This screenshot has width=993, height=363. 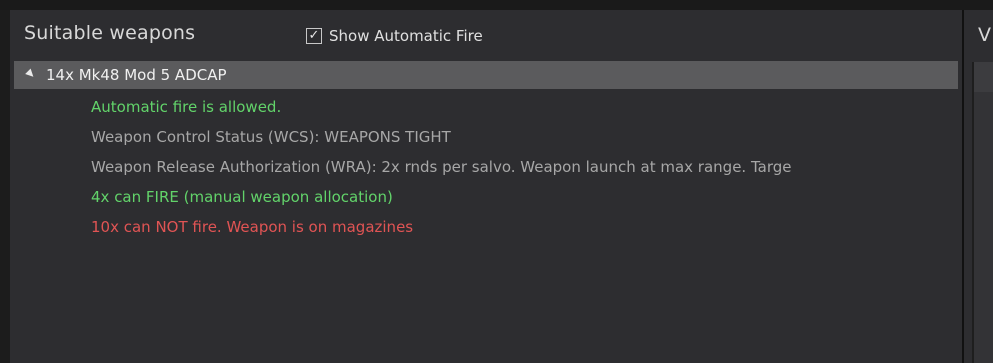 What do you see at coordinates (983, 212) in the screenshot?
I see `right-panel-list` at bounding box center [983, 212].